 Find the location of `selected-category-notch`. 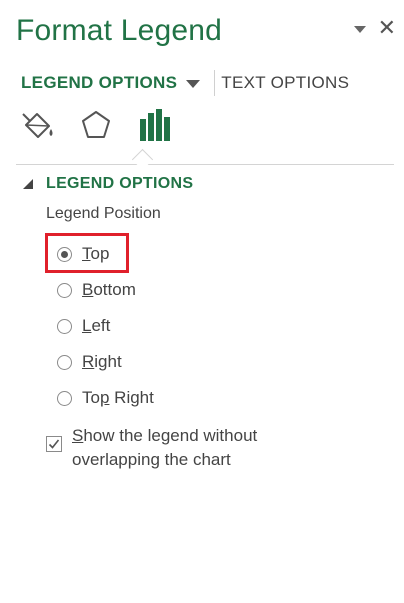

selected-category-notch is located at coordinates (142, 159).